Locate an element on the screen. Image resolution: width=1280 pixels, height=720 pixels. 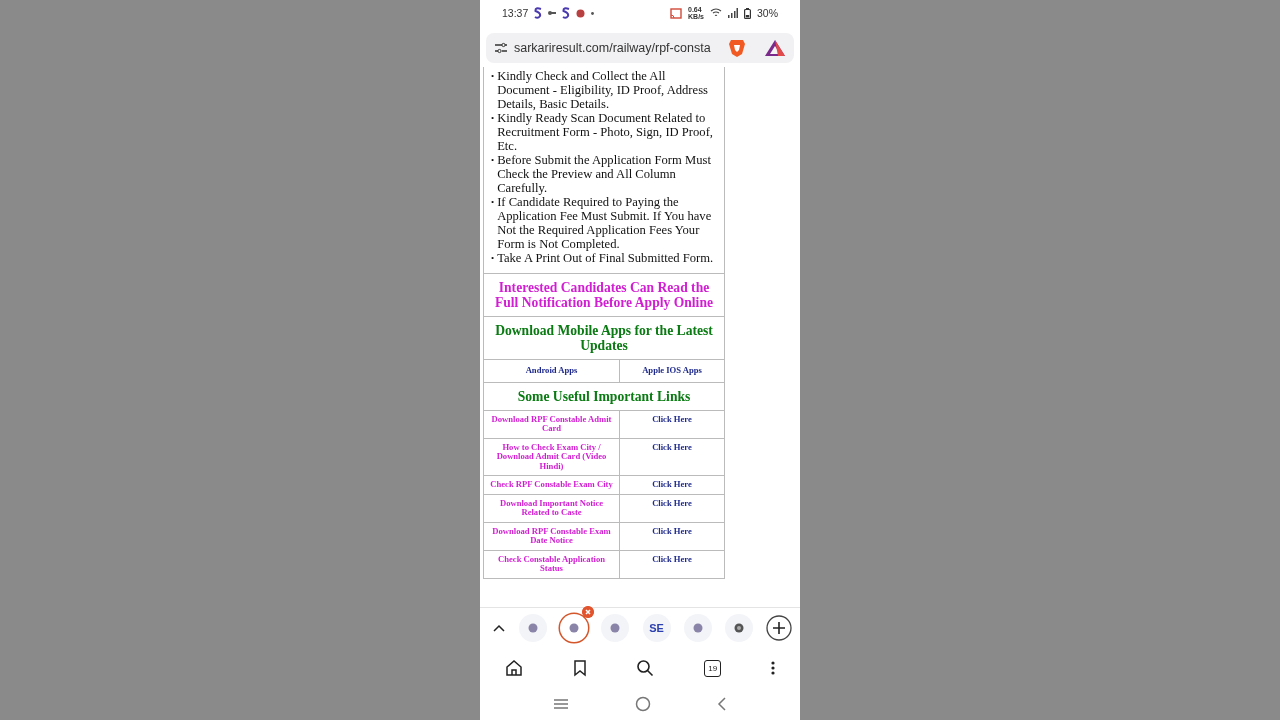
url-text: sarkariresult.com/railway/rpf-consta is located at coordinates (618, 48).